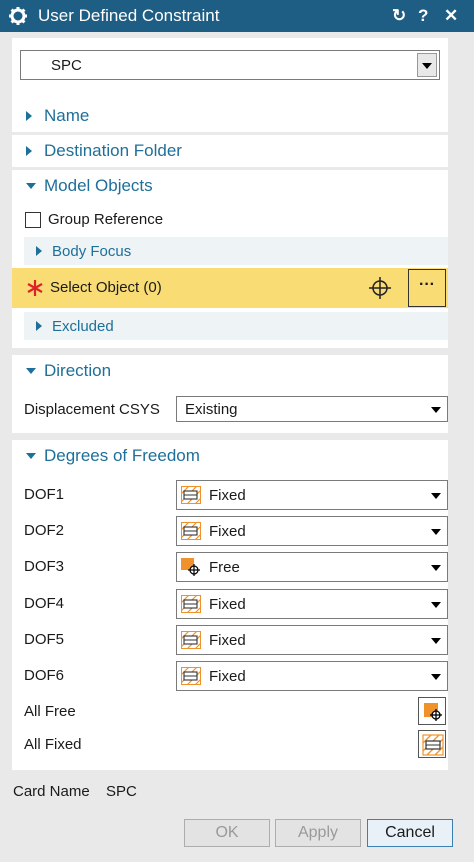  I want to click on title-bar: User Defined Constraint ↻ ? ✕, so click(237, 16).